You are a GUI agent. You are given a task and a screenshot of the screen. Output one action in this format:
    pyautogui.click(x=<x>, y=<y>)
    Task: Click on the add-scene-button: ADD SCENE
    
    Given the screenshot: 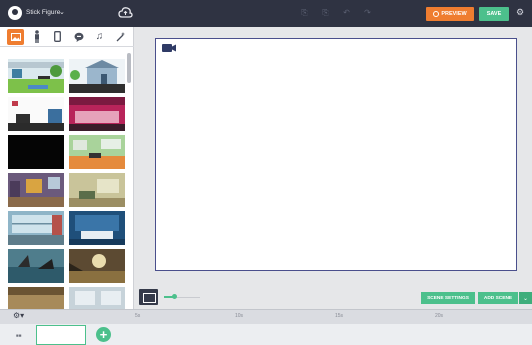 What is the action you would take?
    pyautogui.click(x=498, y=298)
    